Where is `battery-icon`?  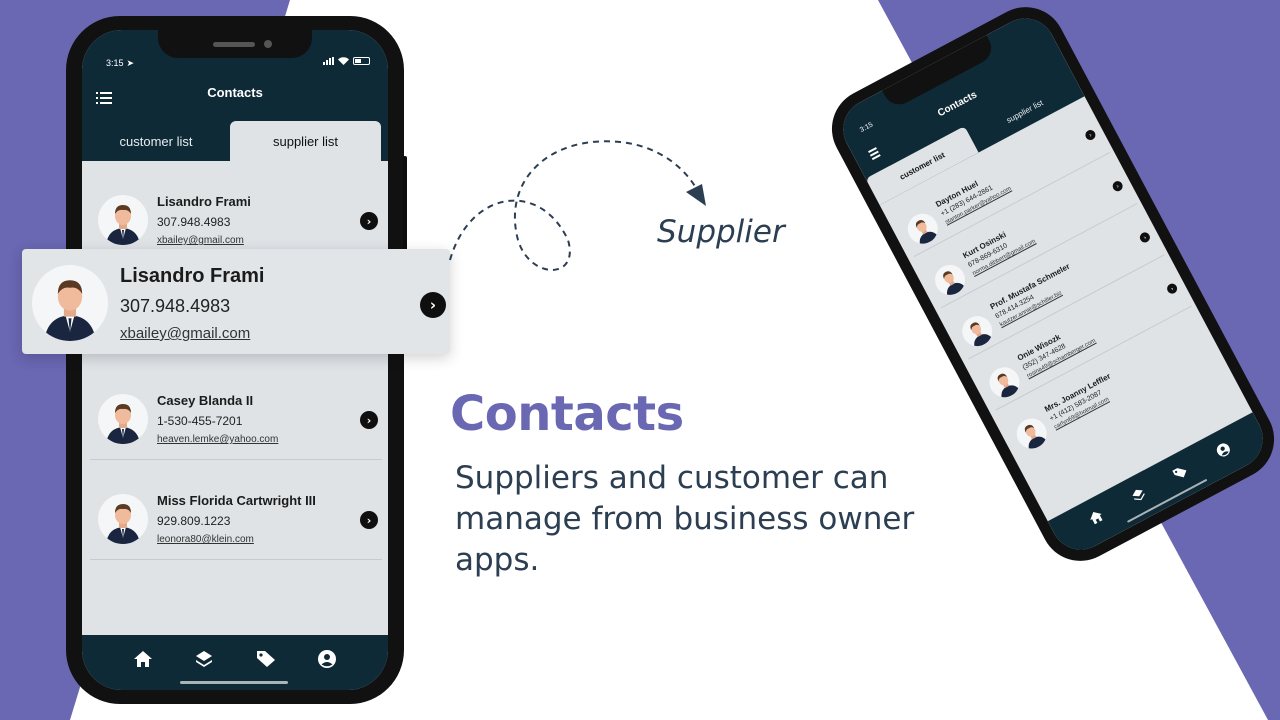
battery-icon is located at coordinates (361, 61).